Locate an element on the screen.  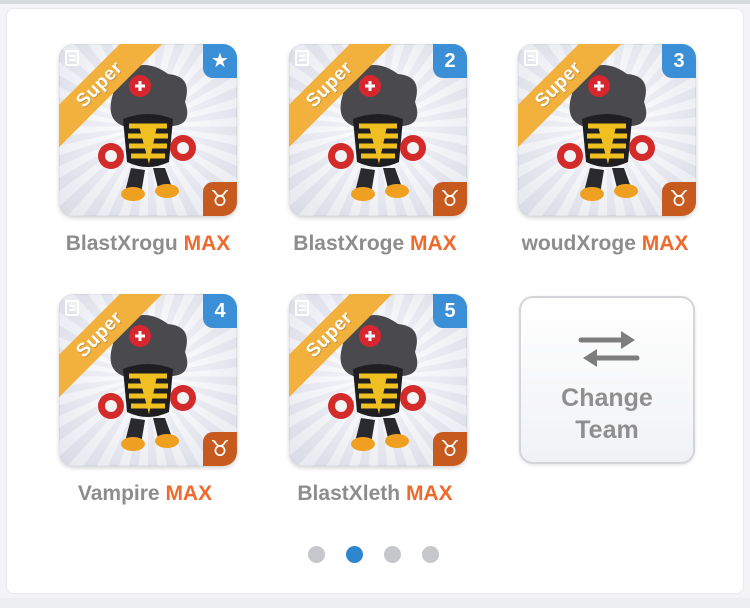
team-slot-2-card: Super 2 ♉ is located at coordinates (378, 130).